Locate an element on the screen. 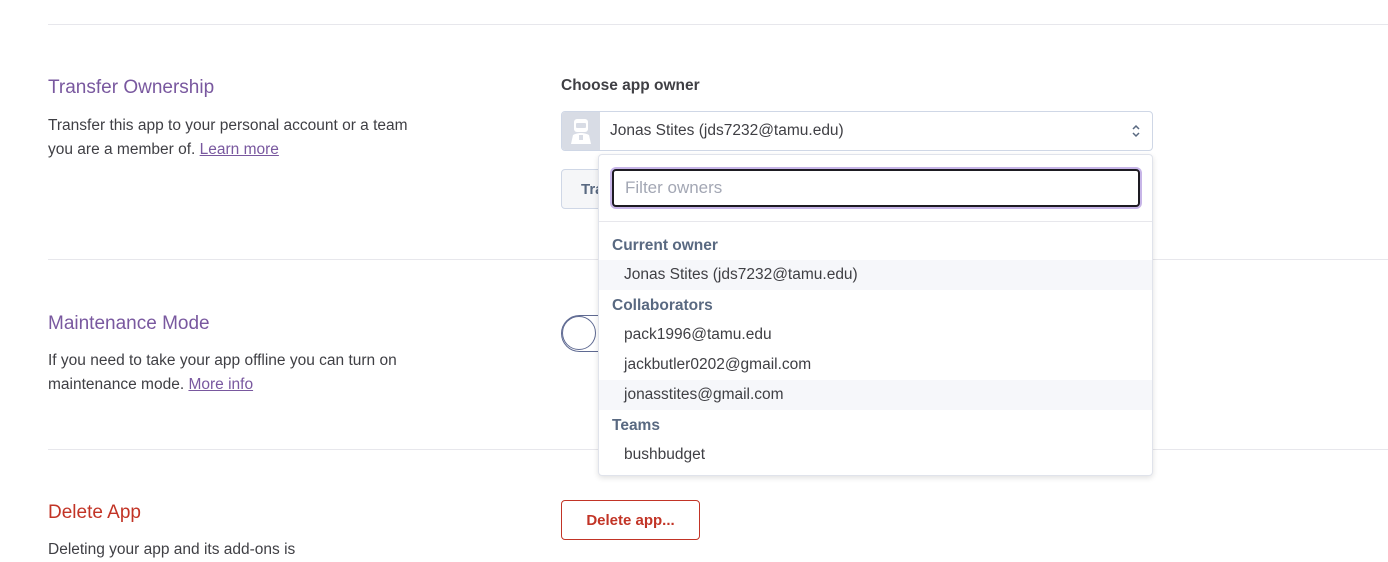  selected-owner-text: Jonas Stites (jds7232@tamu.edu) is located at coordinates (727, 130).